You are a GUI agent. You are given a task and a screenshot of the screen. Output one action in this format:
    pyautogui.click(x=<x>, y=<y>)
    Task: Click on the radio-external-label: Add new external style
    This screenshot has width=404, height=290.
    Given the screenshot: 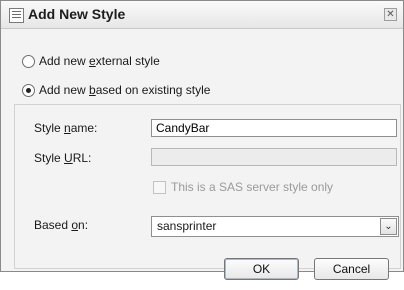 What is the action you would take?
    pyautogui.click(x=99, y=61)
    